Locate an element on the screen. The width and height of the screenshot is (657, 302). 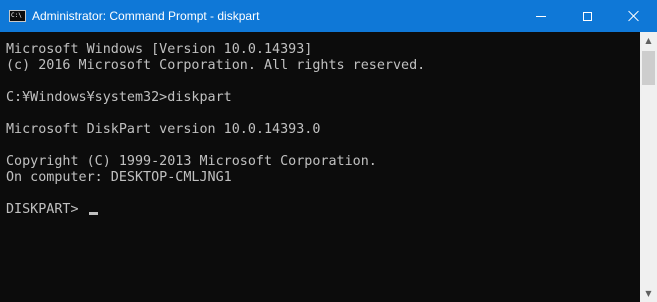
scroll-up-arrow-icon: ▲ is located at coordinates (648, 40).